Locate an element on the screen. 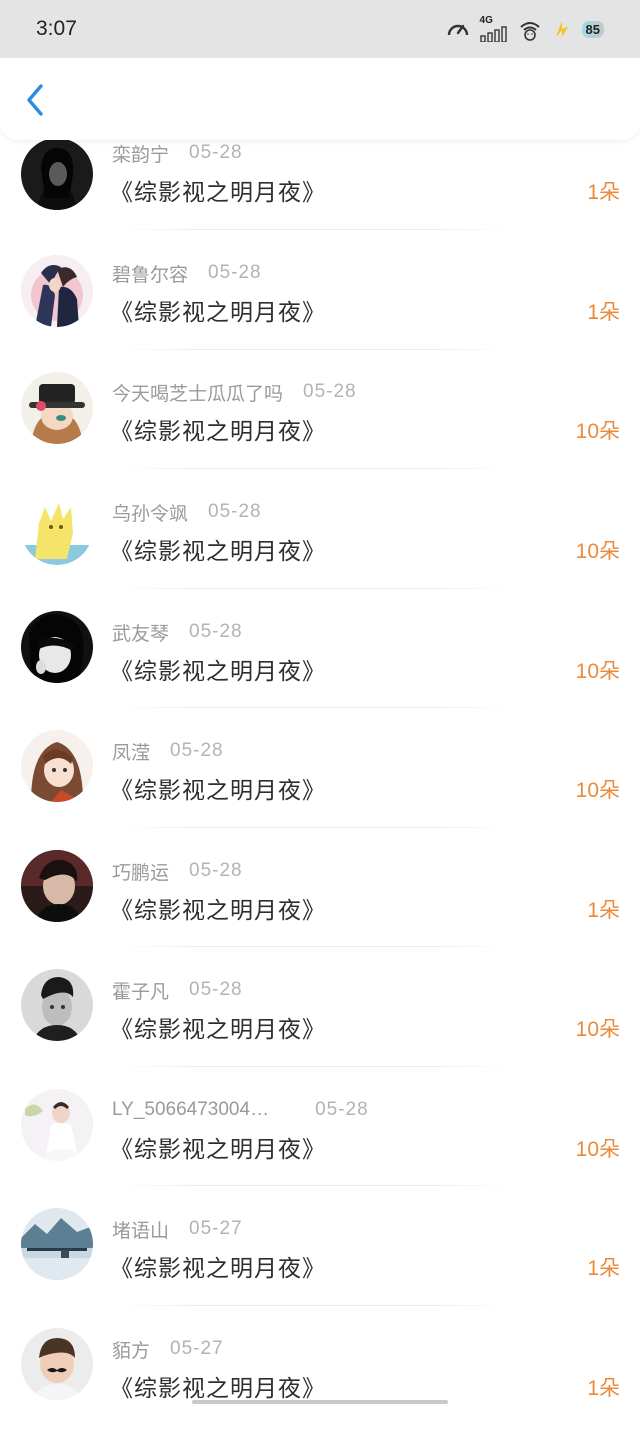 Image resolution: width=640 pixels, height=1456 pixels. item-meta: 巧鹏运 05-28 is located at coordinates (177, 871).